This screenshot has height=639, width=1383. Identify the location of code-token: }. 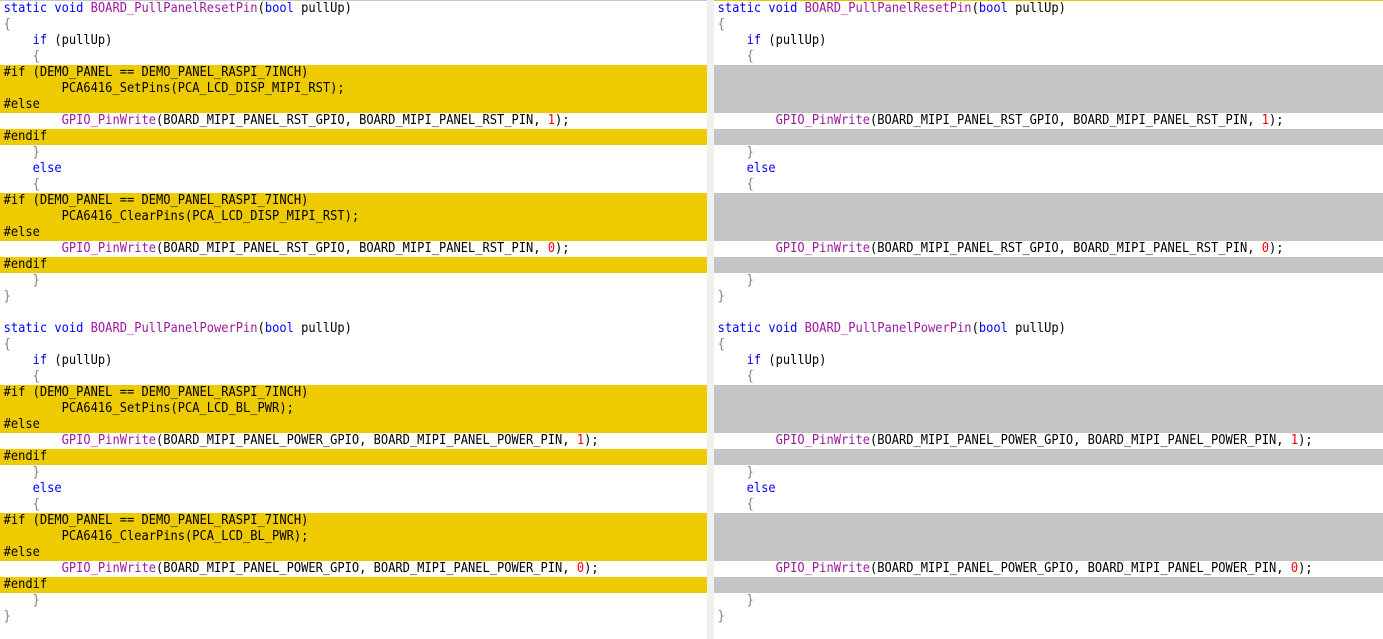
(735, 152).